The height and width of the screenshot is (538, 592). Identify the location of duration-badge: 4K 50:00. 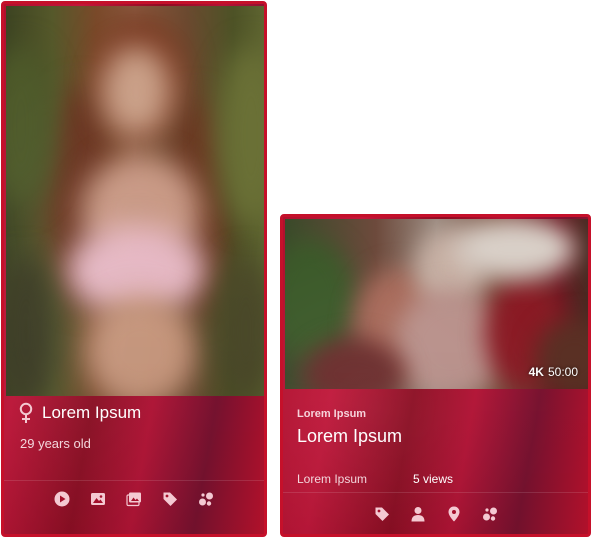
(553, 372).